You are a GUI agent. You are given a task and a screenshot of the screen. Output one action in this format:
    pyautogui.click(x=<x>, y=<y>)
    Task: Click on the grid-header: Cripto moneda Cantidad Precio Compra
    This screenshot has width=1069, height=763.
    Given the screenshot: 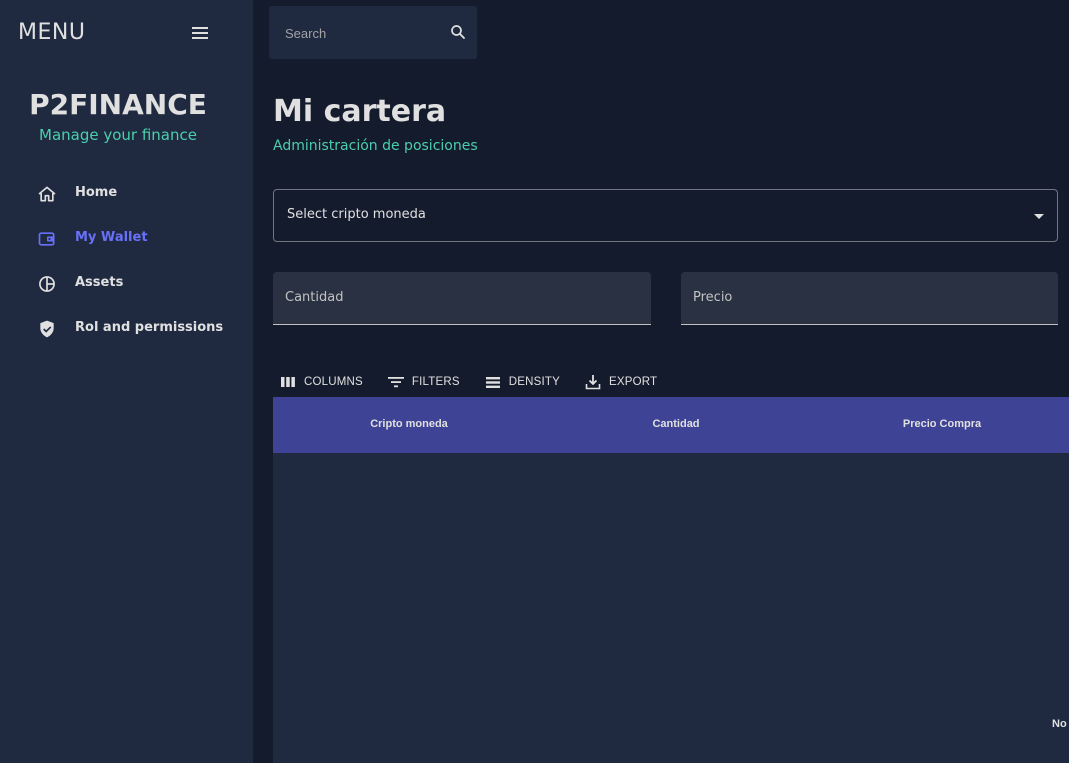 What is the action you would take?
    pyautogui.click(x=671, y=425)
    